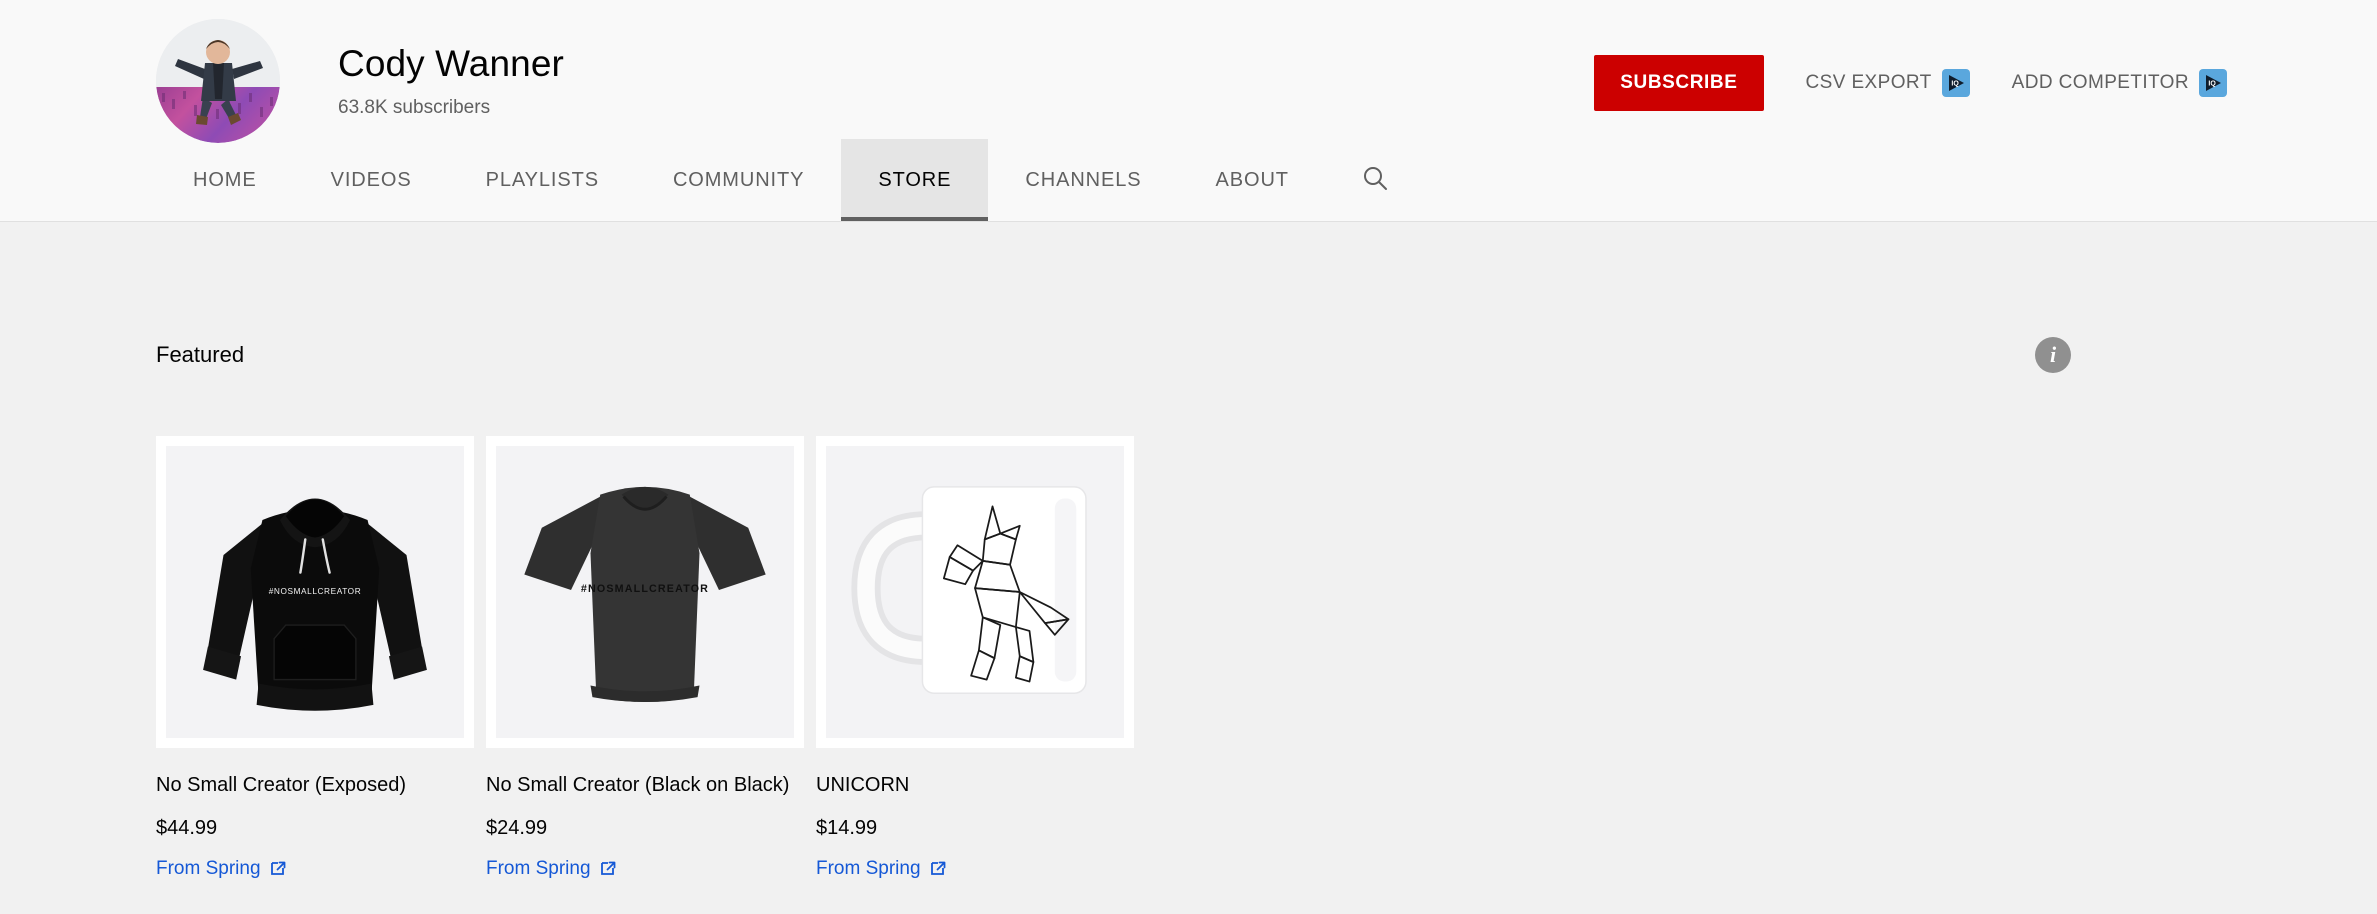 This screenshot has width=2377, height=914. I want to click on product-title: UNICORN, so click(863, 785).